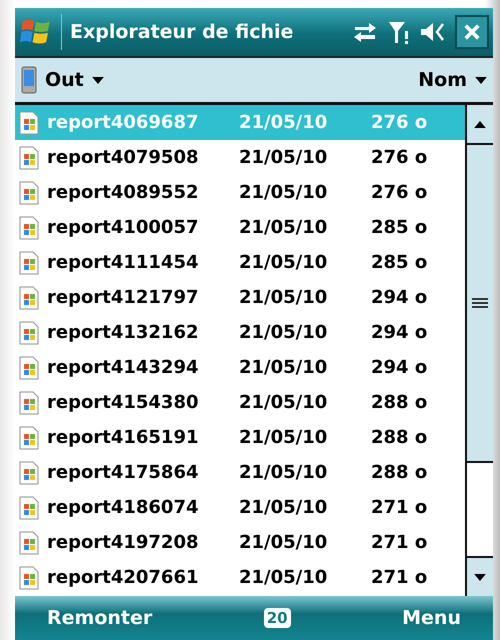 The image size is (500, 640). I want to click on file-row: report4197208 21/05/10 271 o, so click(240, 542).